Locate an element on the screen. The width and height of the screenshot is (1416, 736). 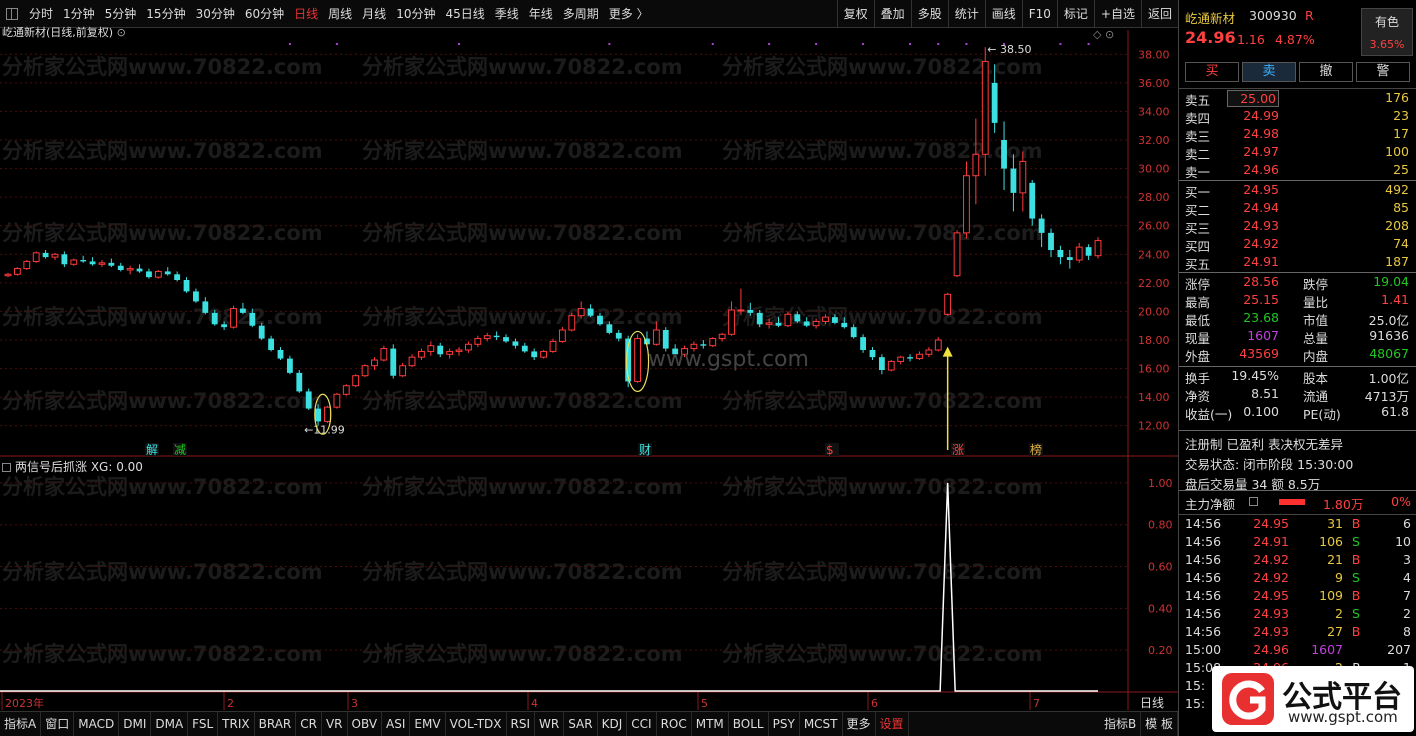
quote-row: 14:56 24.92 9 S 4 is located at coordinates (1297, 579).